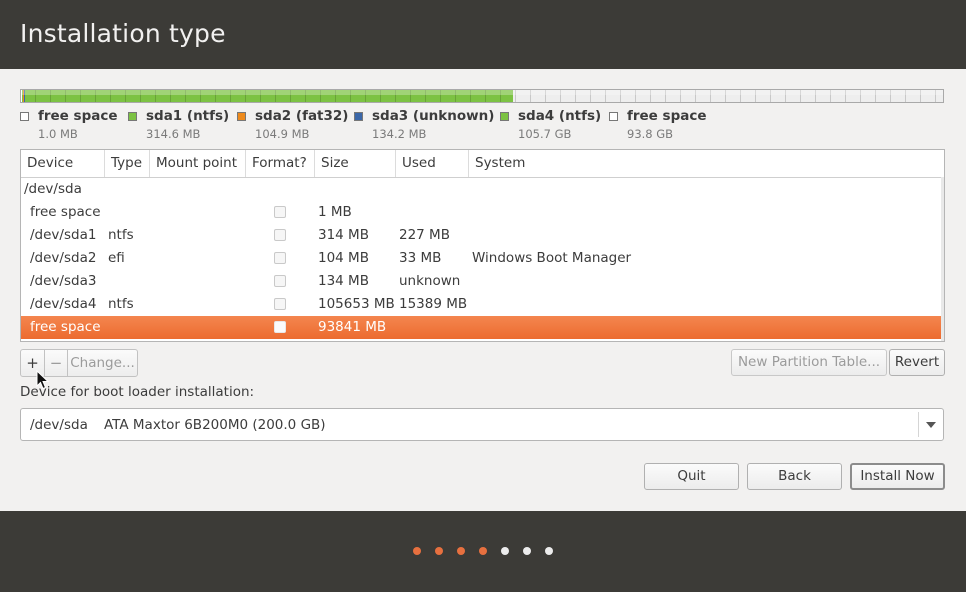 The height and width of the screenshot is (592, 966). What do you see at coordinates (356, 304) in the screenshot?
I see `cell-size: 105653 MB` at bounding box center [356, 304].